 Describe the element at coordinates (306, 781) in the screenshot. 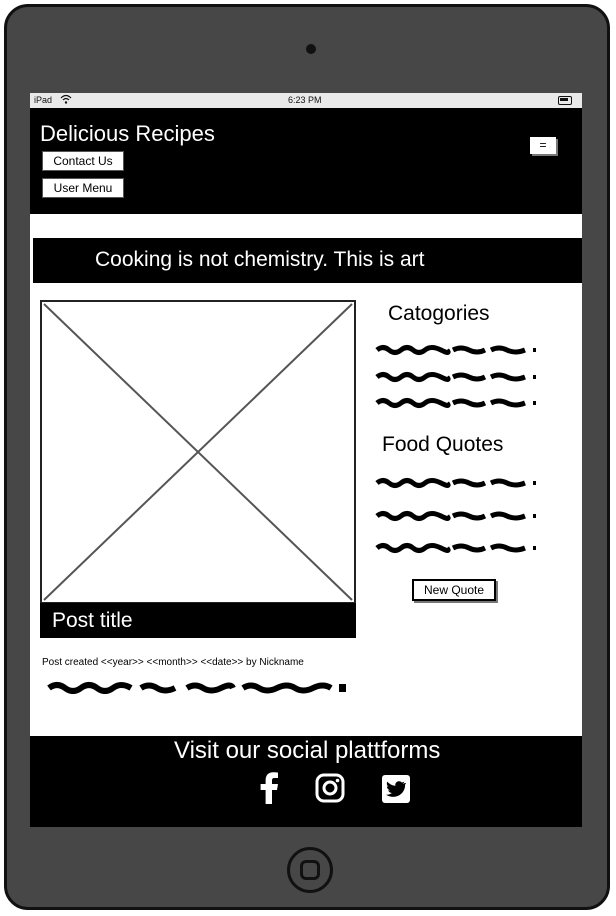

I see `site-footer: Visit our social plattforms` at that location.